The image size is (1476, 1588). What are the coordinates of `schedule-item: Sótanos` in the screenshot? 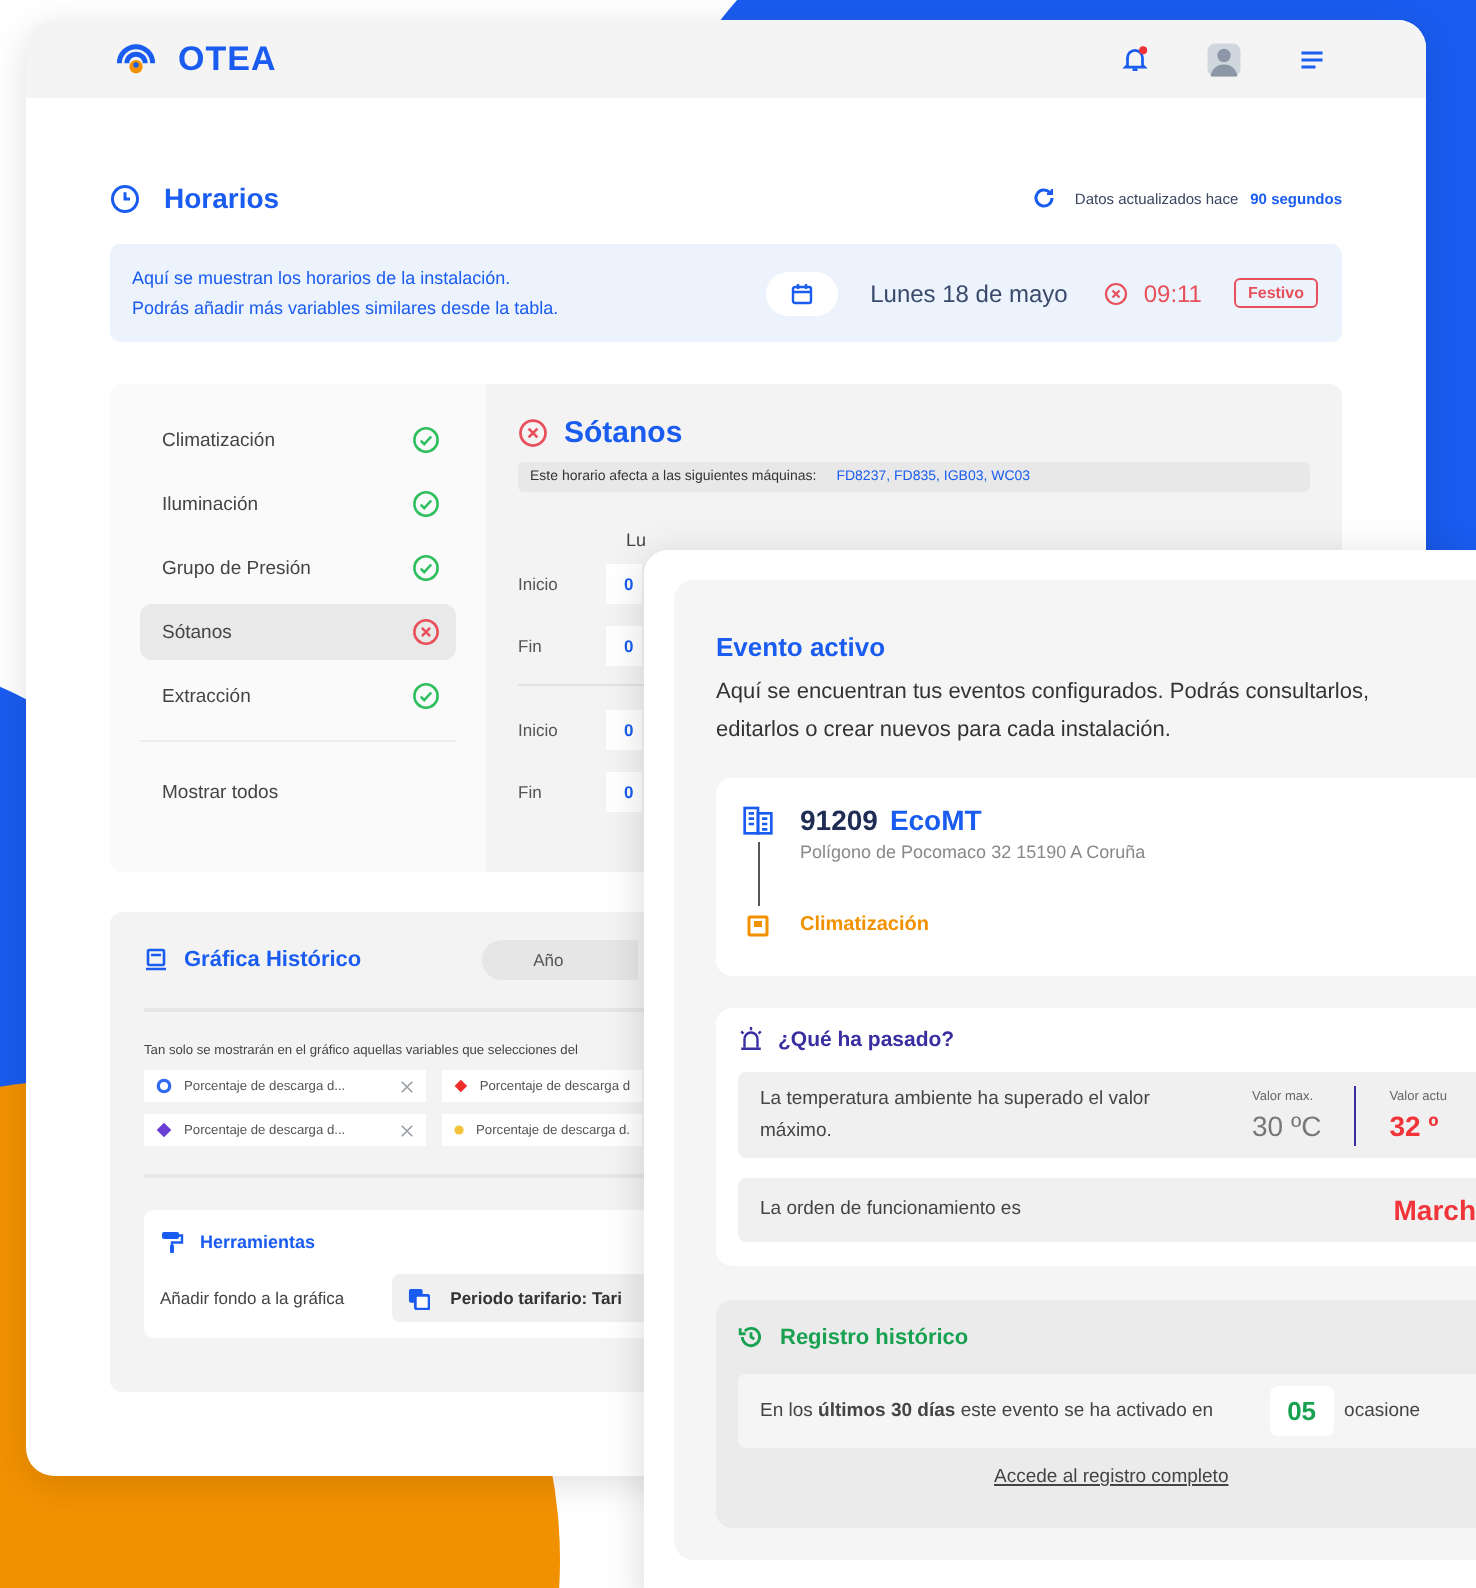 It's located at (298, 632).